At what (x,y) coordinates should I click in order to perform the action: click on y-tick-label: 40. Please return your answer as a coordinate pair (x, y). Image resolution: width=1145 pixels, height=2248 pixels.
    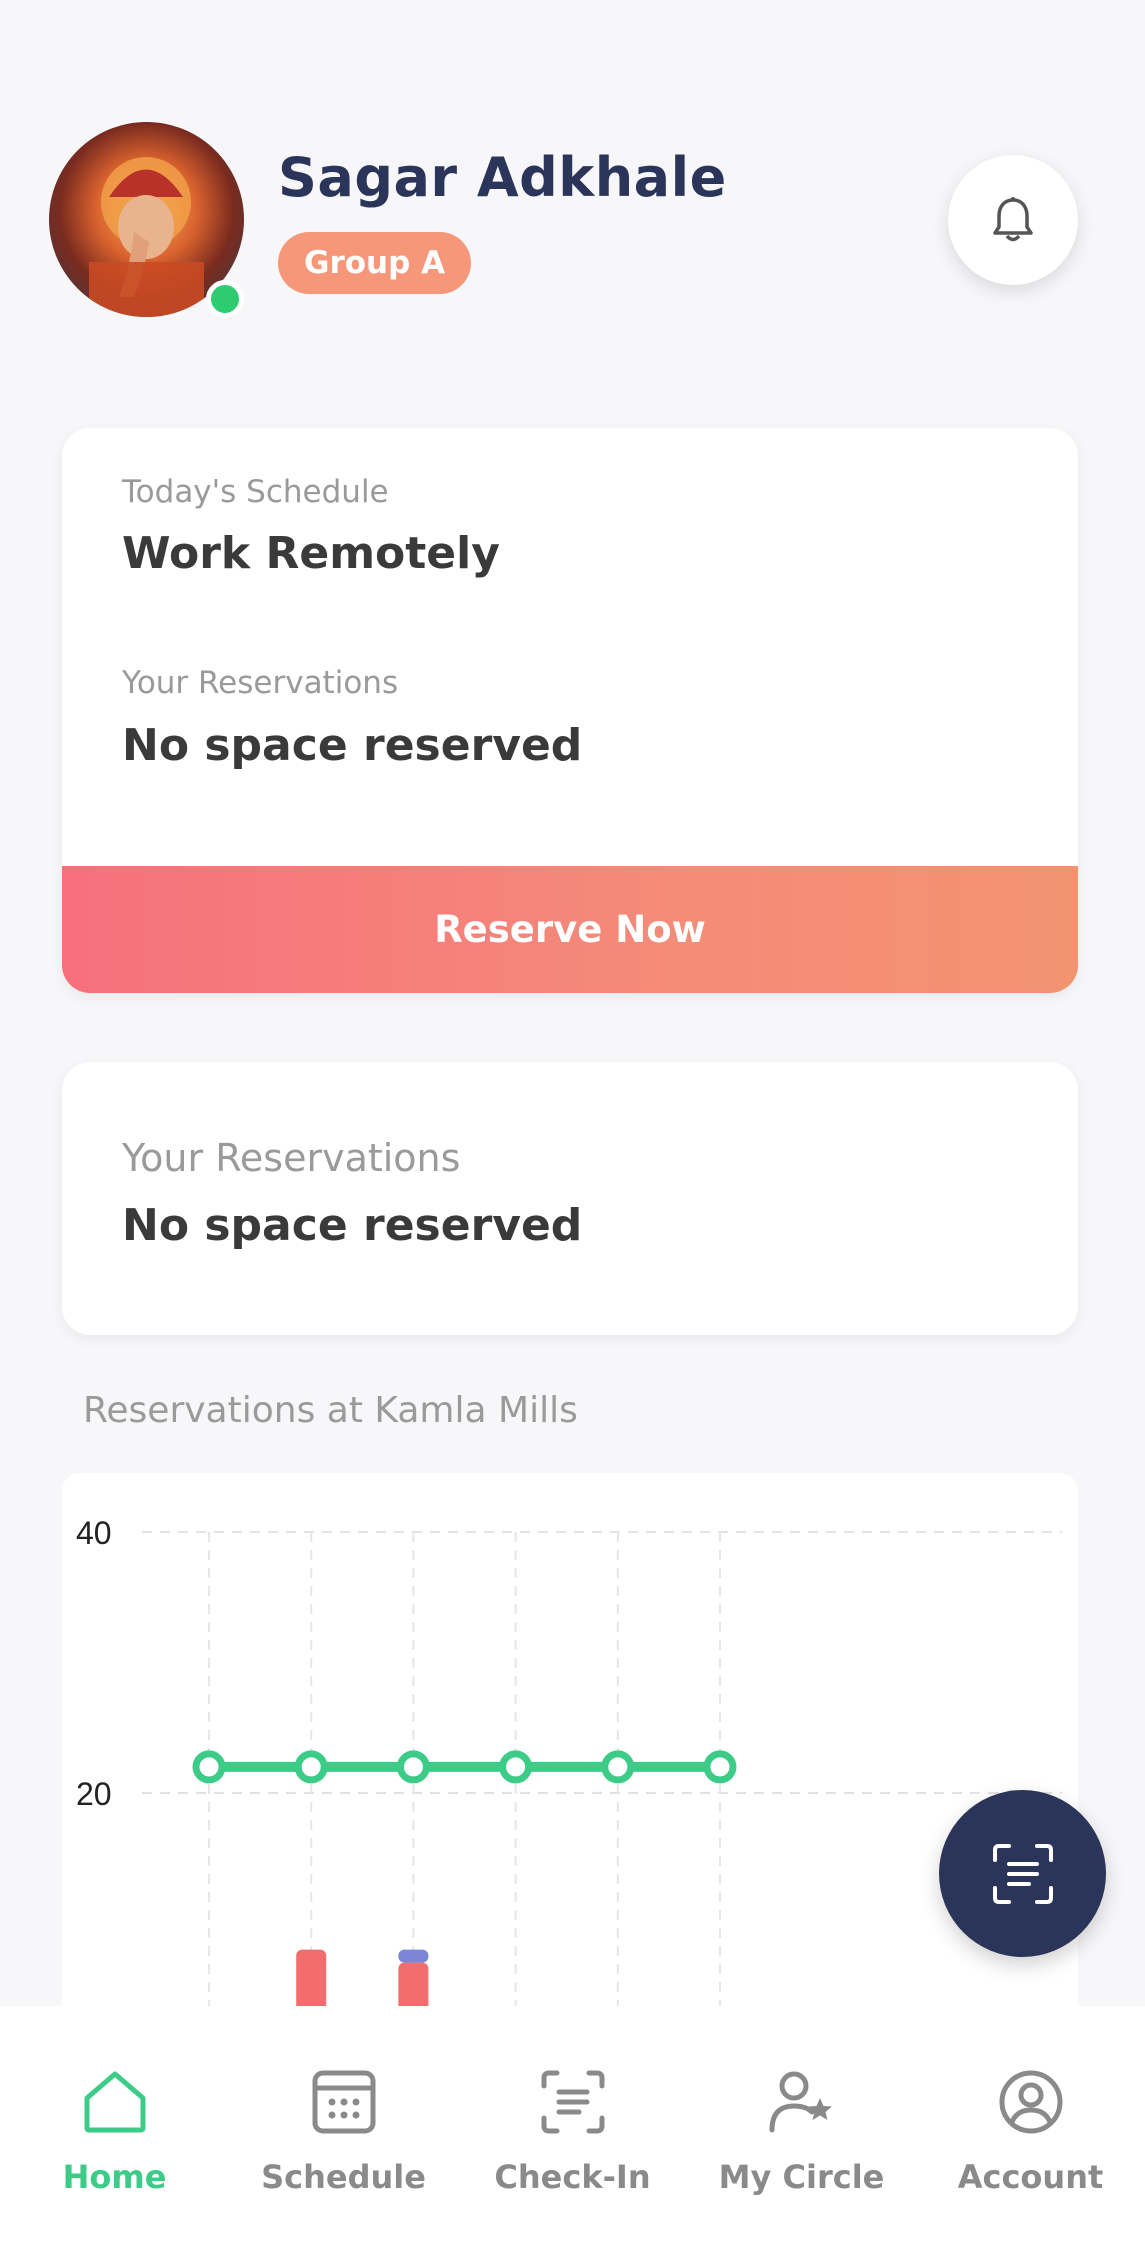
    Looking at the image, I should click on (94, 1533).